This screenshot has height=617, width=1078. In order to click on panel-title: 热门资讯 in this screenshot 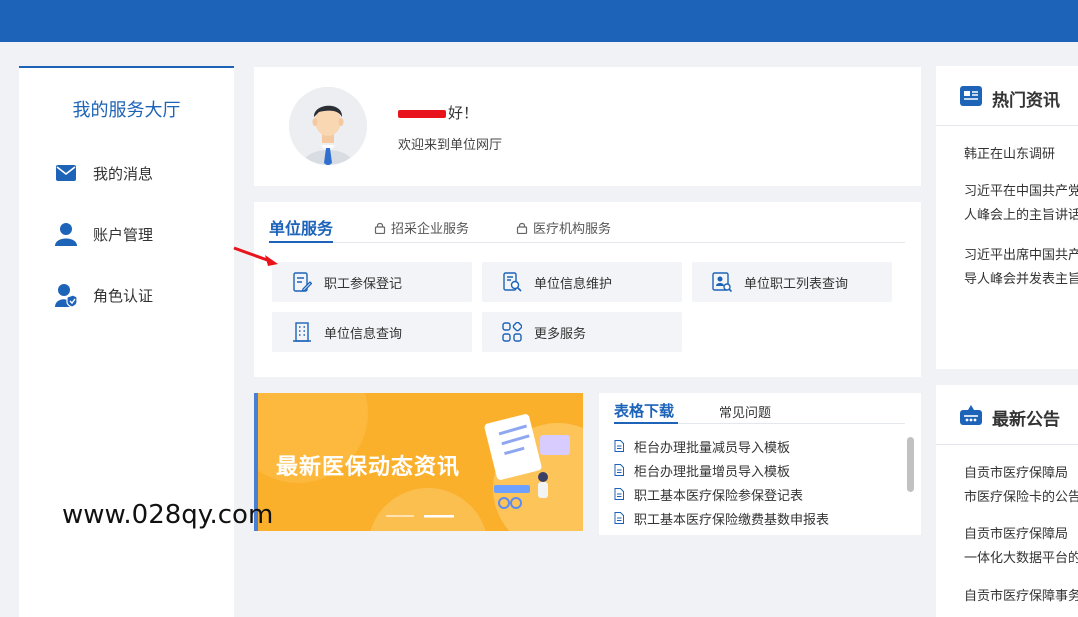, I will do `click(1026, 101)`.